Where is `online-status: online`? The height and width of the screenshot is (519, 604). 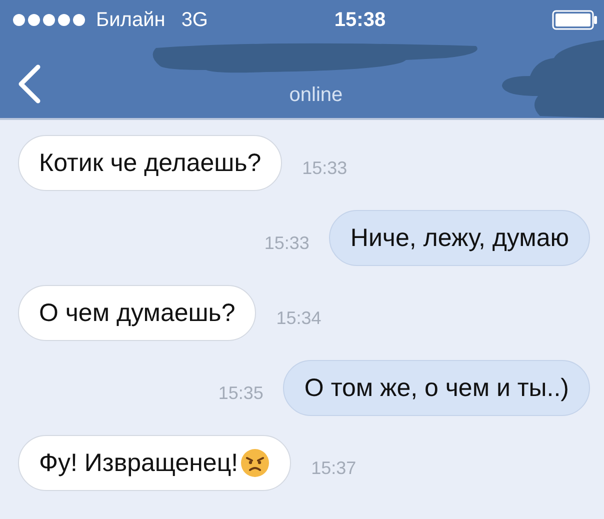
online-status: online is located at coordinates (316, 95).